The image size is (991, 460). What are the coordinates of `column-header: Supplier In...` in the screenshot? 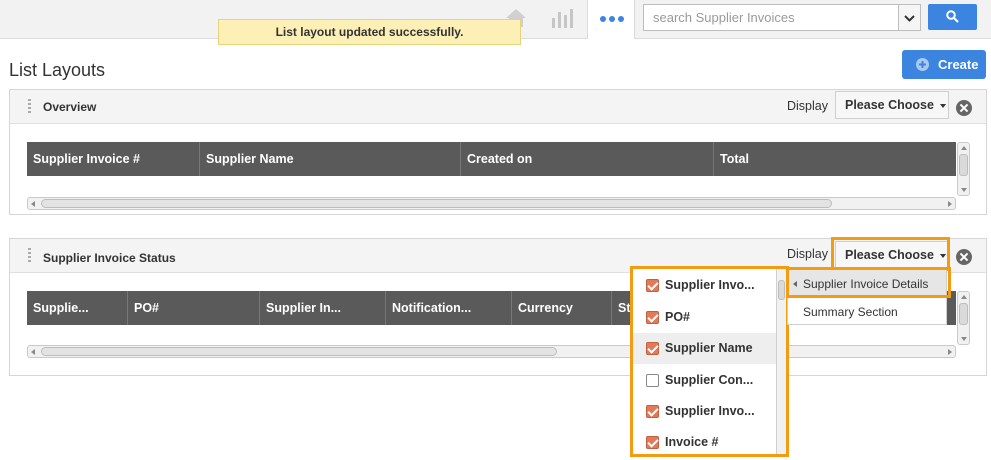 It's located at (322, 308).